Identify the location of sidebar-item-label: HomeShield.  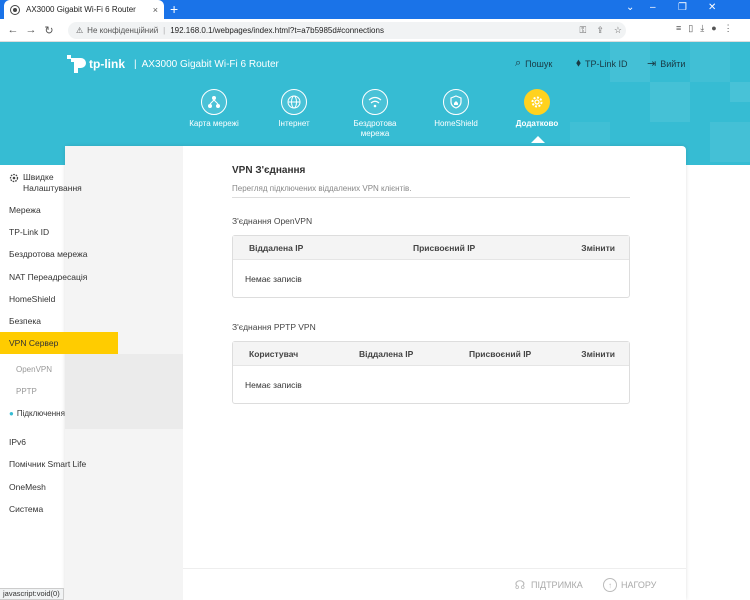
(32, 299).